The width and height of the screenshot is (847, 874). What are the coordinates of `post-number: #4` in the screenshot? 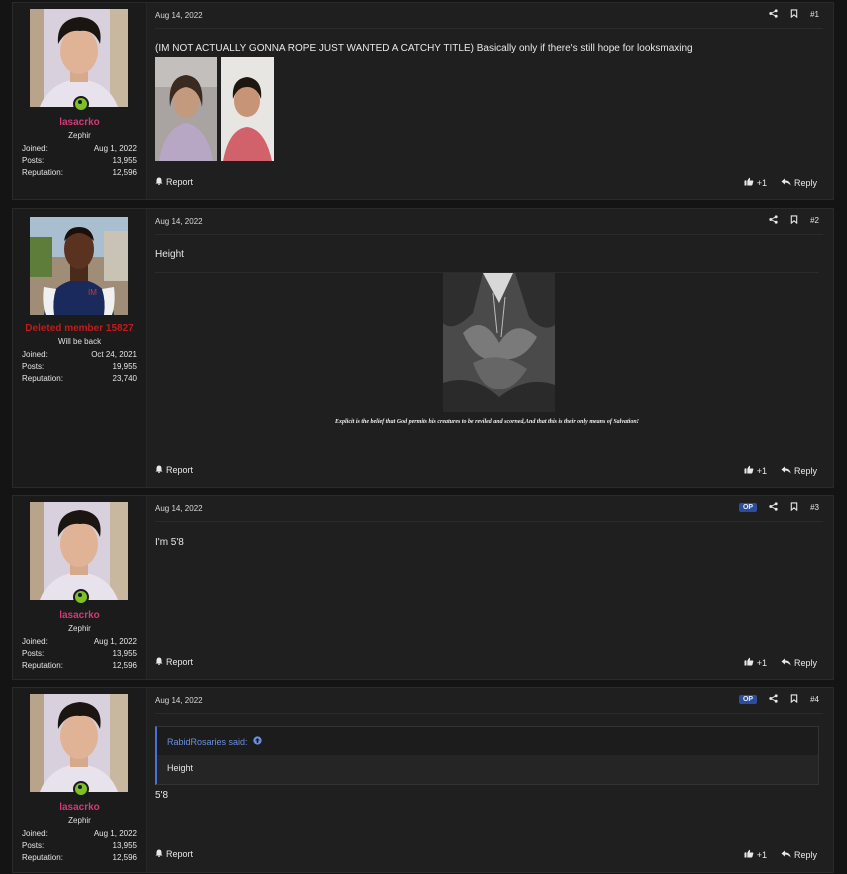 It's located at (814, 699).